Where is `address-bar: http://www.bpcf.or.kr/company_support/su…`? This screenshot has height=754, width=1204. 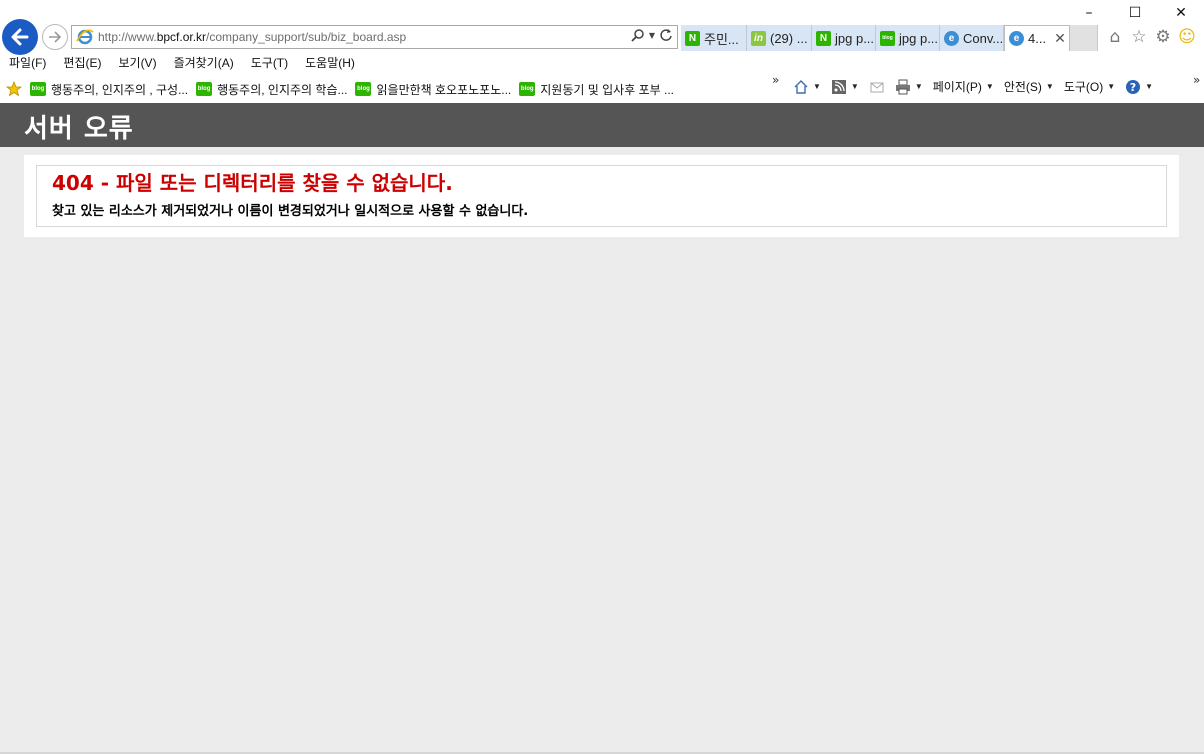 address-bar: http://www.bpcf.or.kr/company_support/su… is located at coordinates (374, 37).